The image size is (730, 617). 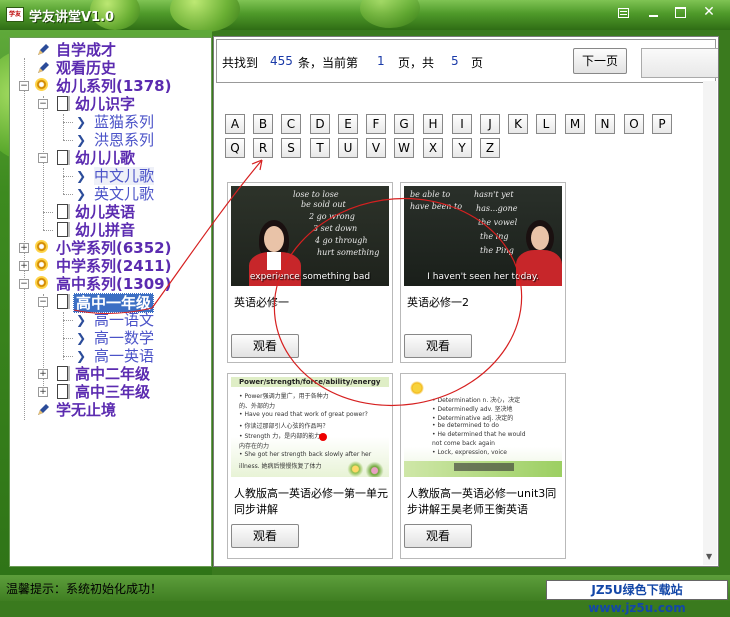 I want to click on tree-item-label: 高中三年级, so click(x=113, y=392).